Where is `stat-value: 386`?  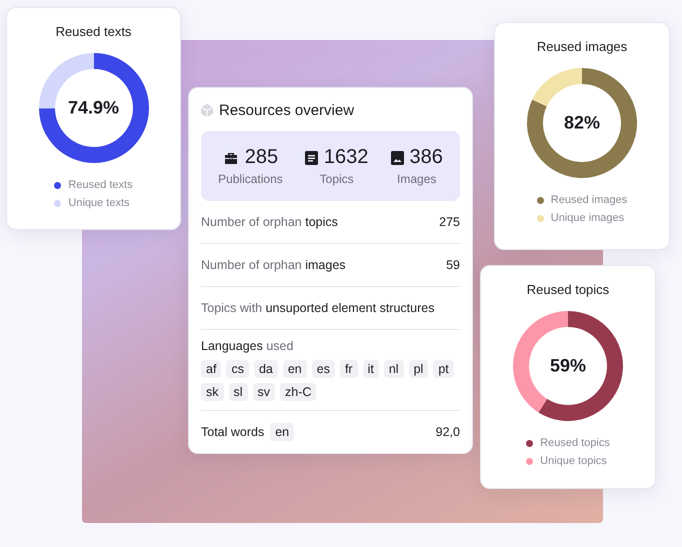 stat-value: 386 is located at coordinates (426, 157).